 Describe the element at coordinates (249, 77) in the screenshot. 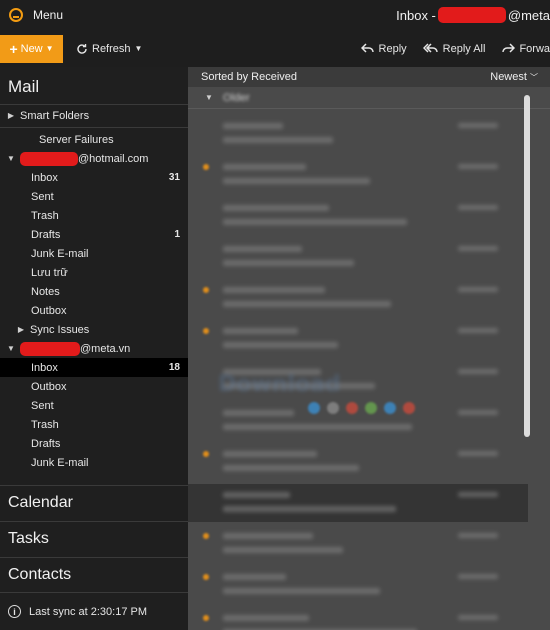

I see `sort-by-button: Sorted by Received` at that location.